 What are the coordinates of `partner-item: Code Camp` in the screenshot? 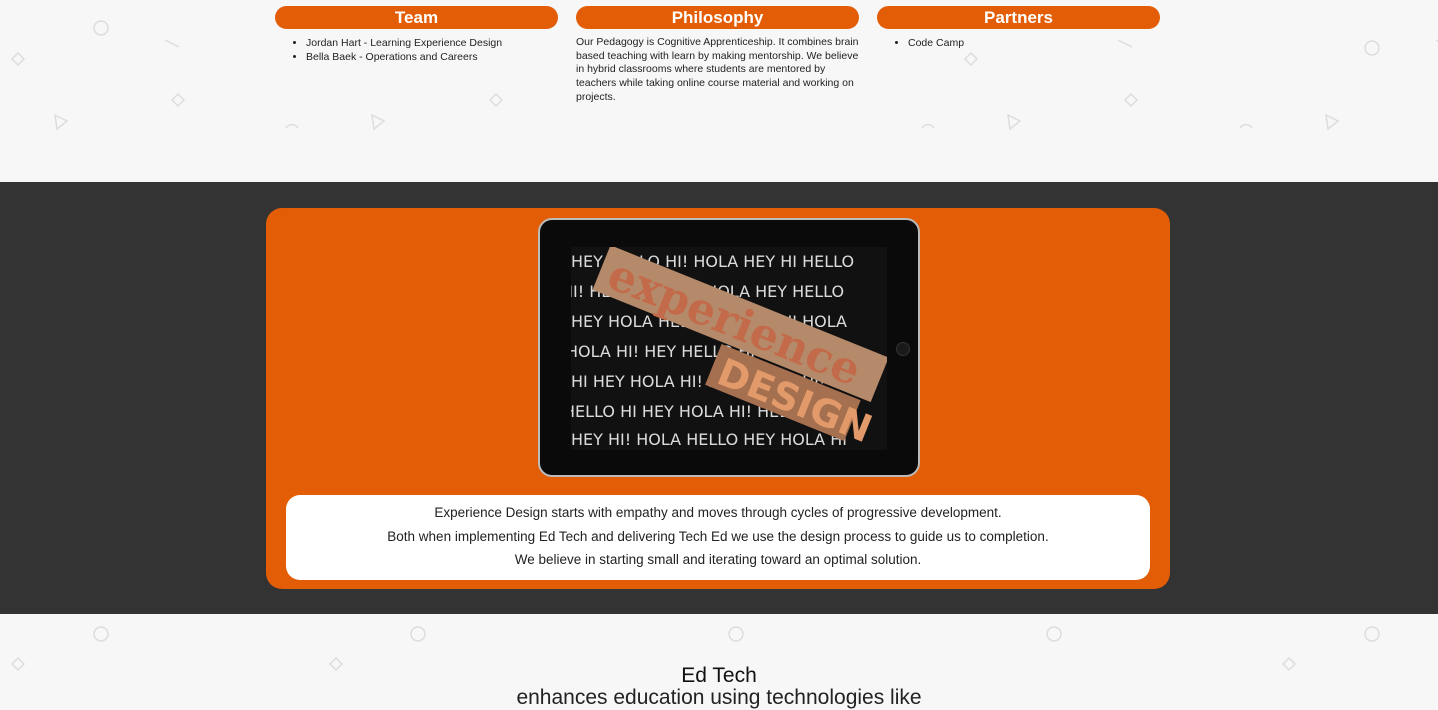 It's located at (1034, 43).